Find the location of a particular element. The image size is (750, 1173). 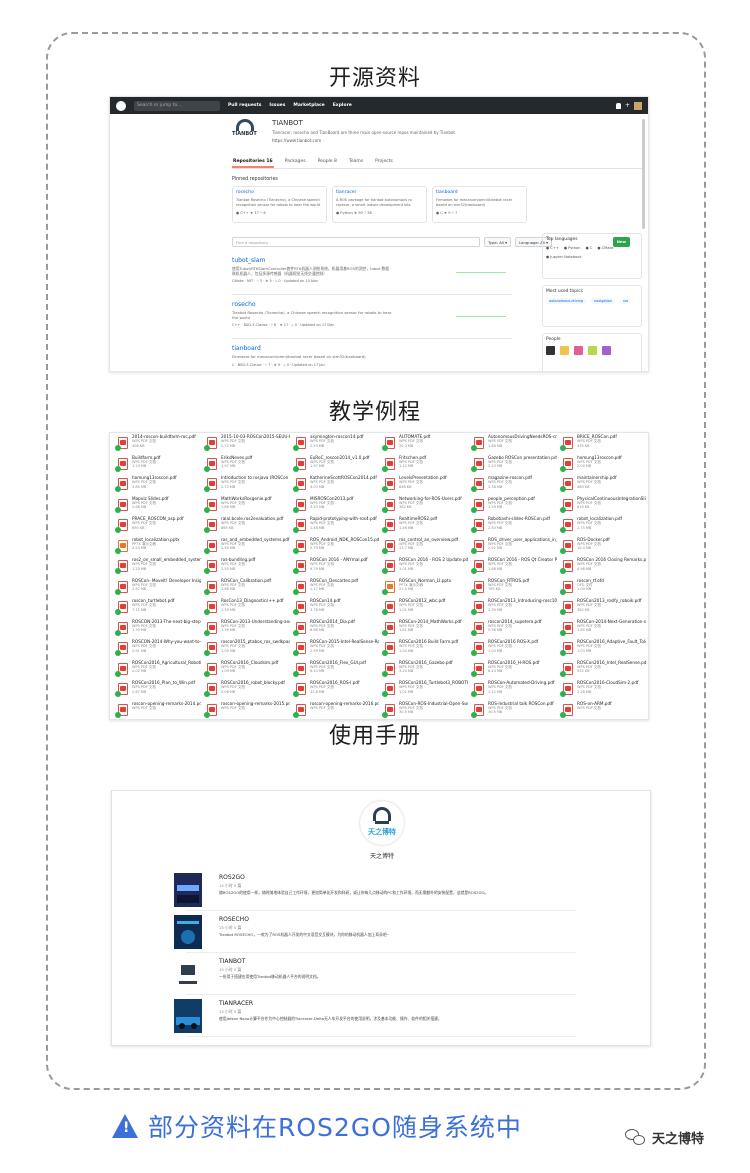

file-item: people_perception.pdf WPS PDF 文档 1.39 MB is located at coordinates (512, 506).